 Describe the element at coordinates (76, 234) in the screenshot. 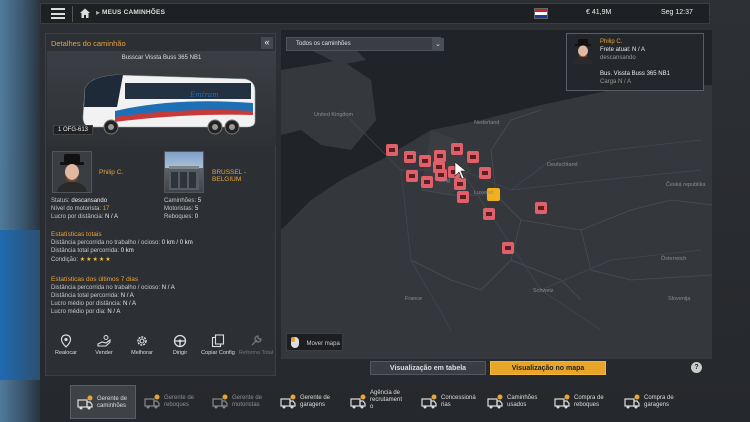

I see `total-stats-title: Estatísticas totais` at that location.